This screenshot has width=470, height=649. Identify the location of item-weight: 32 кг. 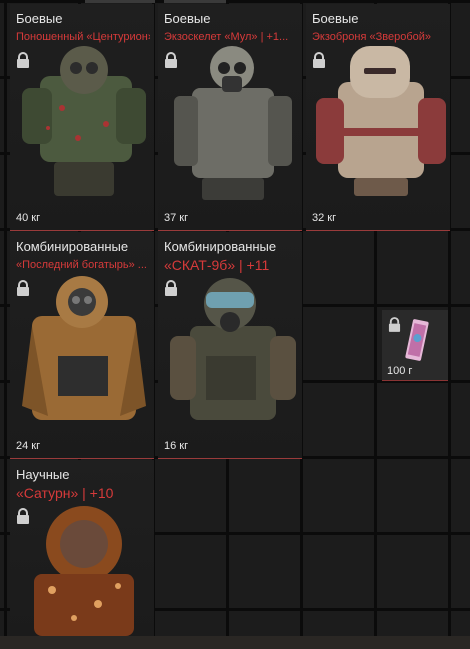
(324, 218).